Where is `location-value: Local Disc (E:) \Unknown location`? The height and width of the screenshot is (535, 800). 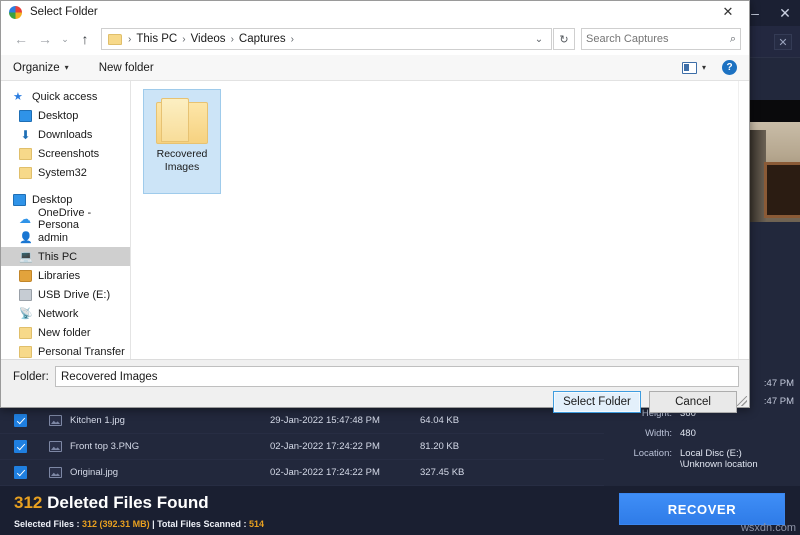 location-value: Local Disc (E:) \Unknown location is located at coordinates (719, 459).